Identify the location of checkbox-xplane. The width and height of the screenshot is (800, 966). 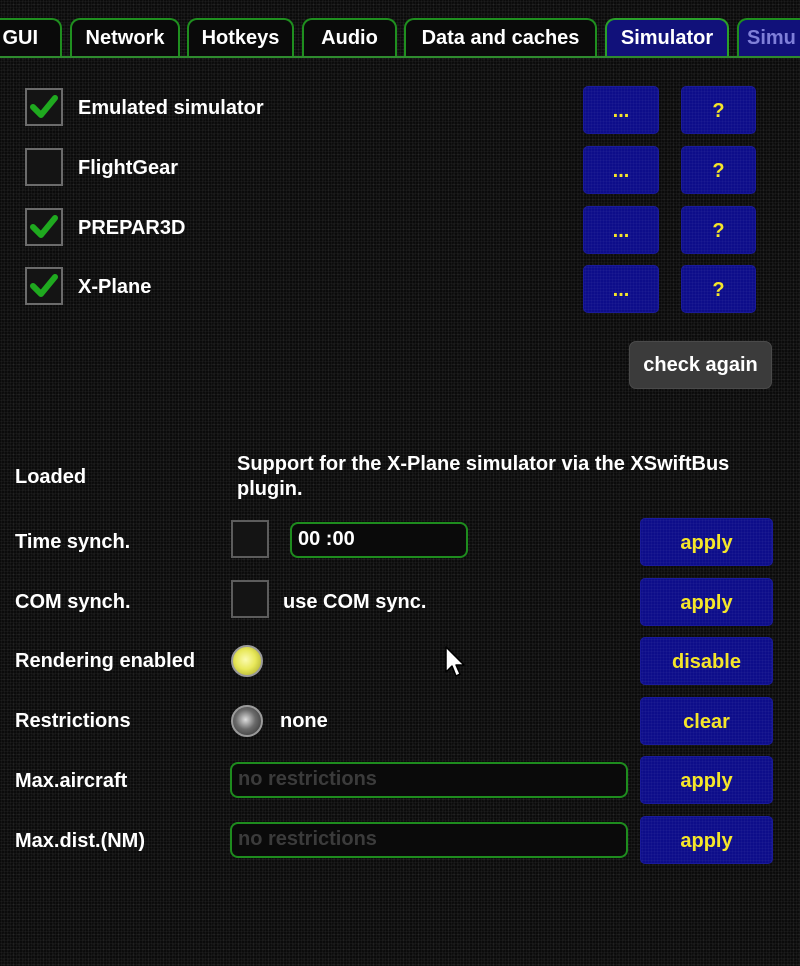
(44, 286).